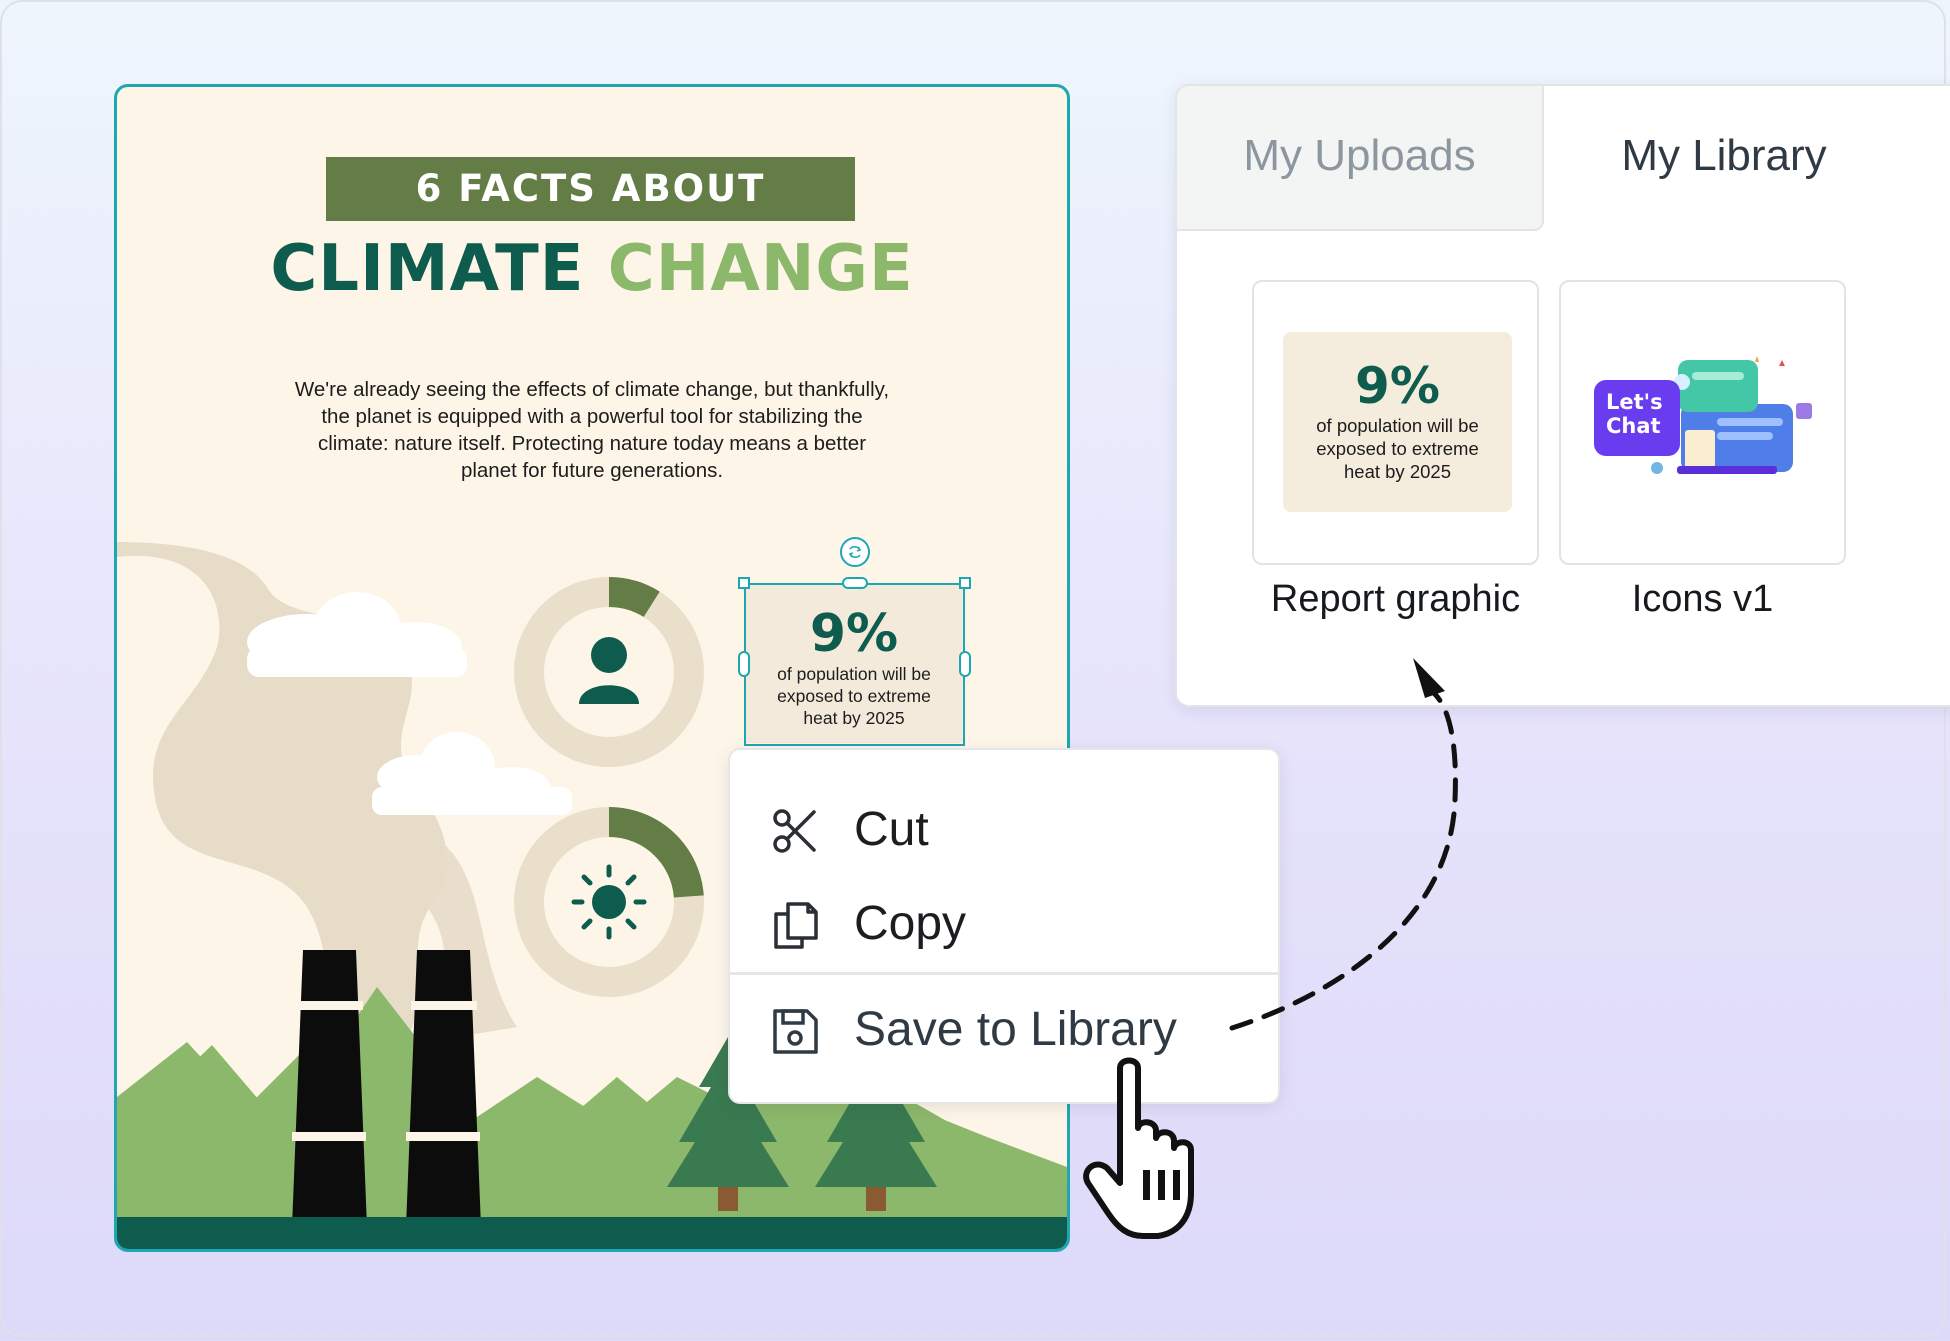 The image size is (1950, 1341). What do you see at coordinates (609, 902) in the screenshot?
I see `sun-icon` at bounding box center [609, 902].